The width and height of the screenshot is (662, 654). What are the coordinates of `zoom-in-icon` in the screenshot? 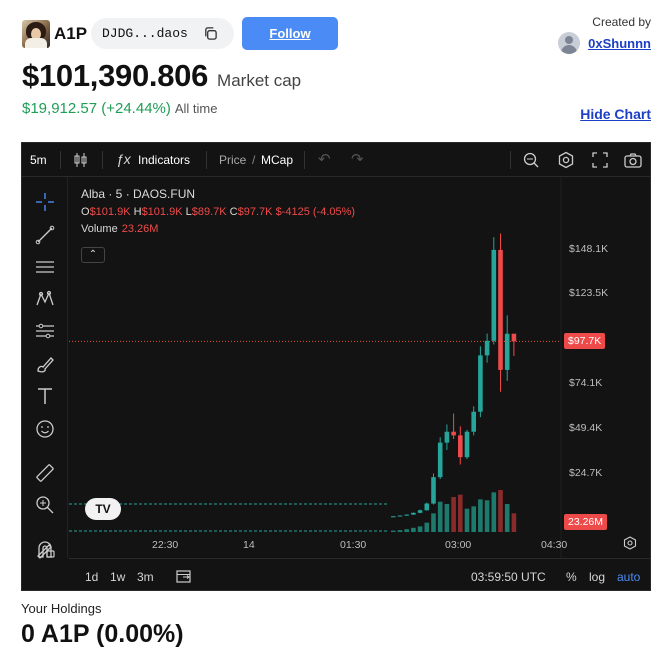 It's located at (45, 505).